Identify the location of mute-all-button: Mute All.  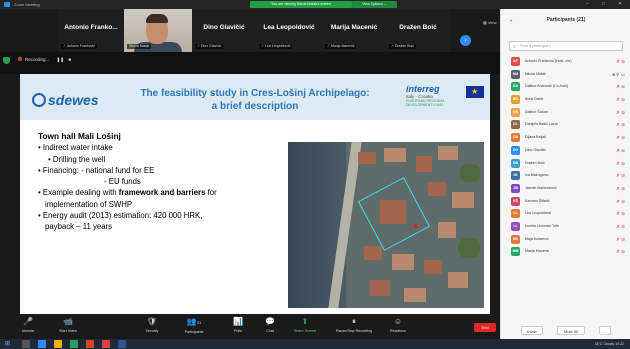
(571, 330).